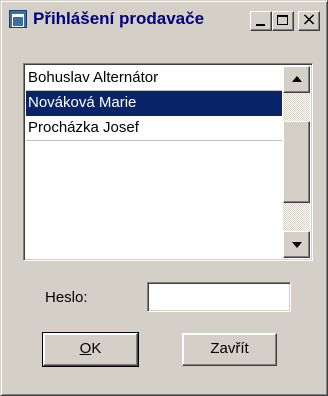 This screenshot has height=396, width=328. I want to click on arrow-down-icon, so click(297, 245).